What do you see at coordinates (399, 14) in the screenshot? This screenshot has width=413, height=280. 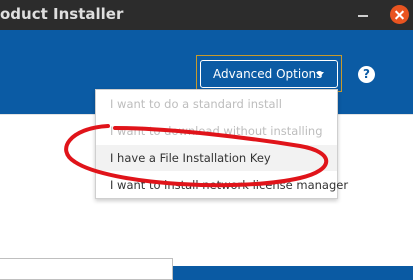 I see `close-icon` at bounding box center [399, 14].